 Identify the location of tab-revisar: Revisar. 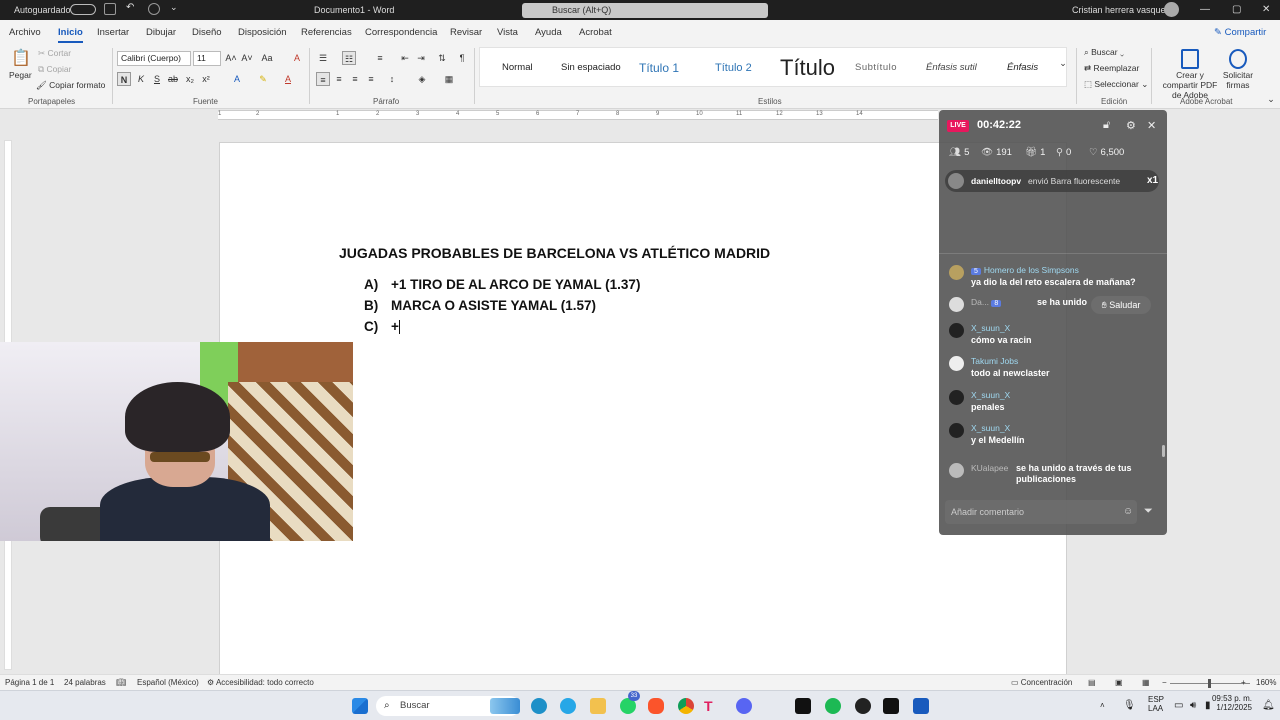
(466, 32).